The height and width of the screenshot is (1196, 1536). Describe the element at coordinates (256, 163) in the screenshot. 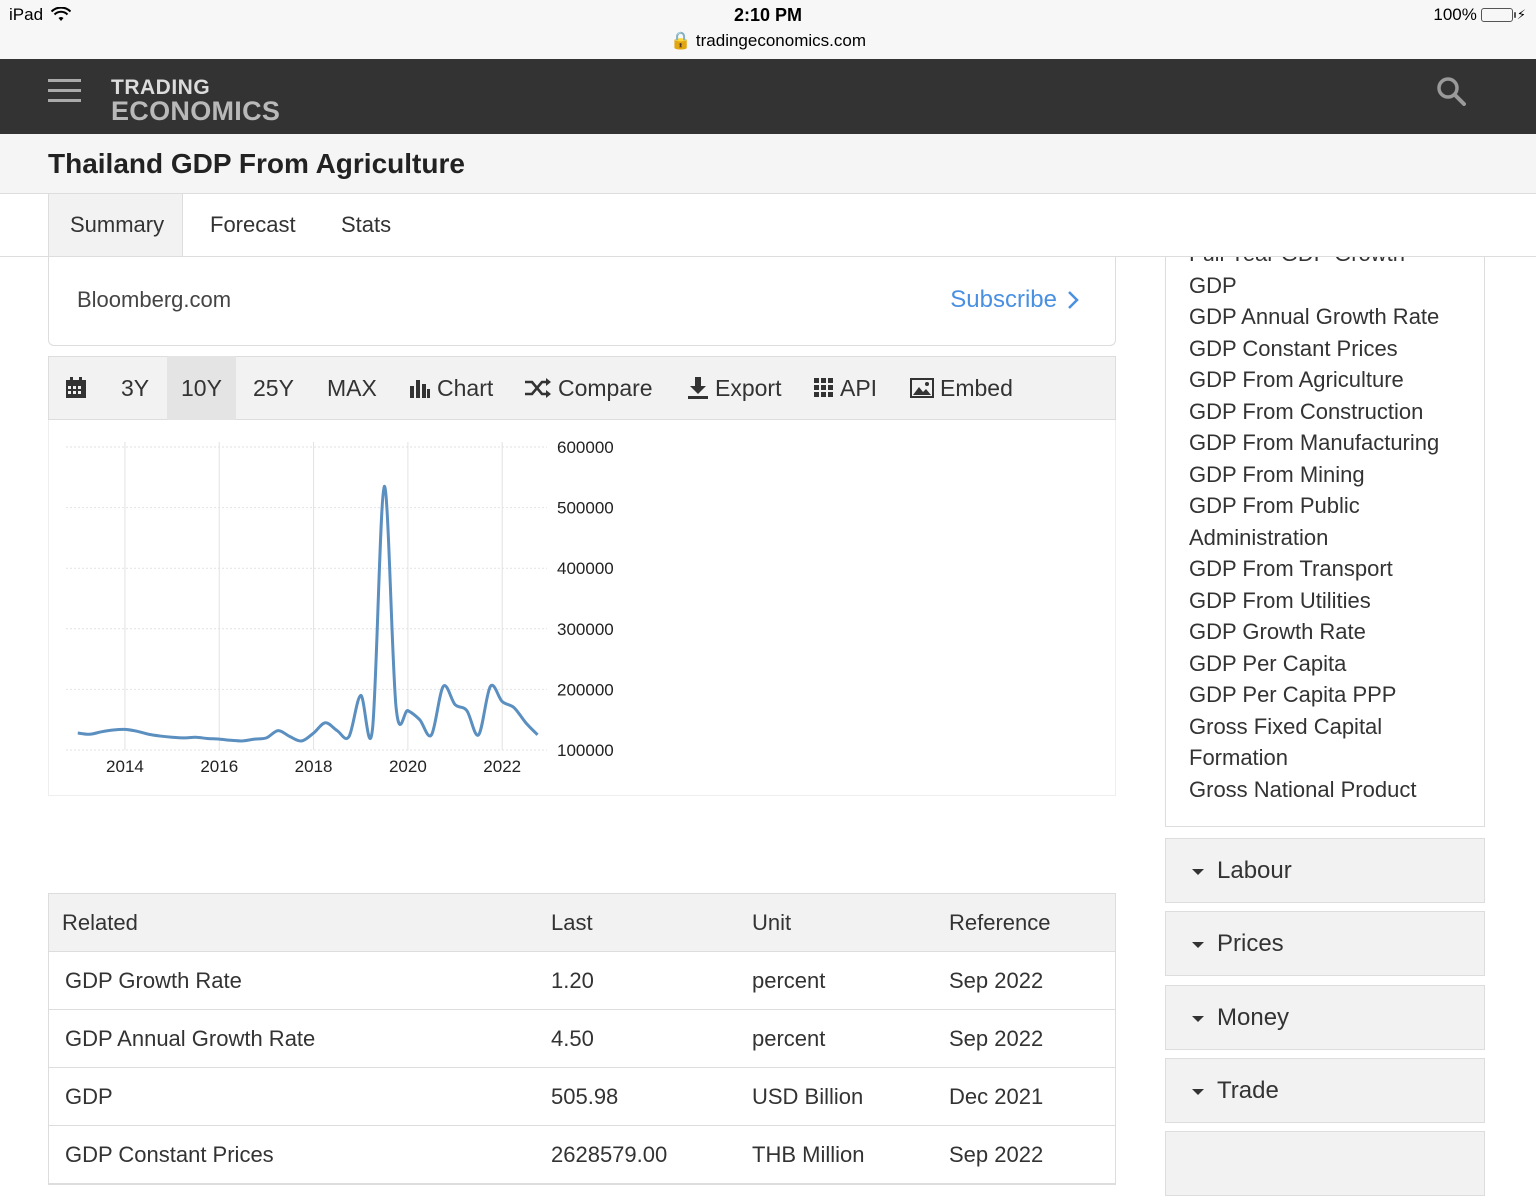

I see `page-title: Thailand GDP From Agriculture` at that location.